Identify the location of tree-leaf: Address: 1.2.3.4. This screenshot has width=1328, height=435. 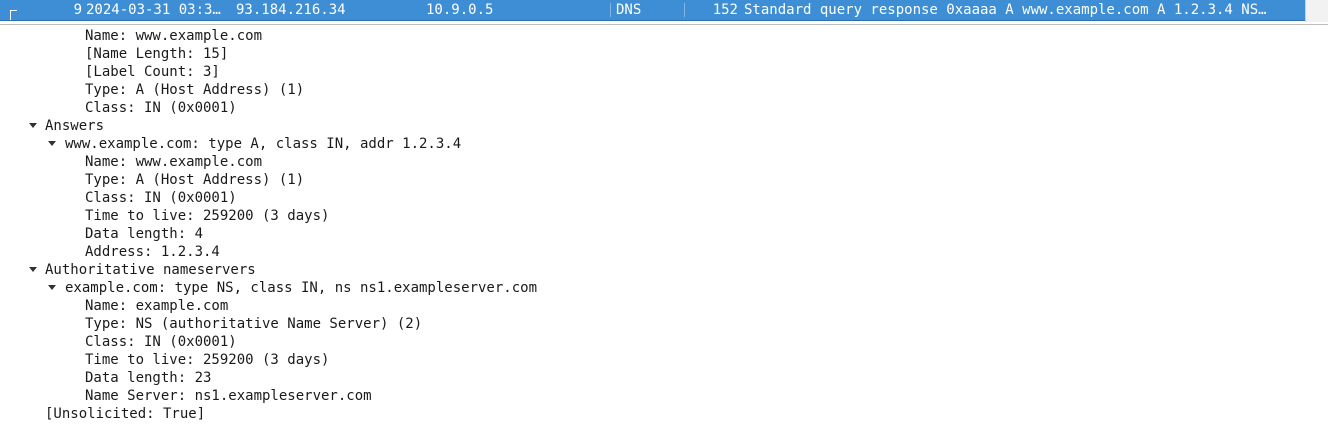
(664, 252).